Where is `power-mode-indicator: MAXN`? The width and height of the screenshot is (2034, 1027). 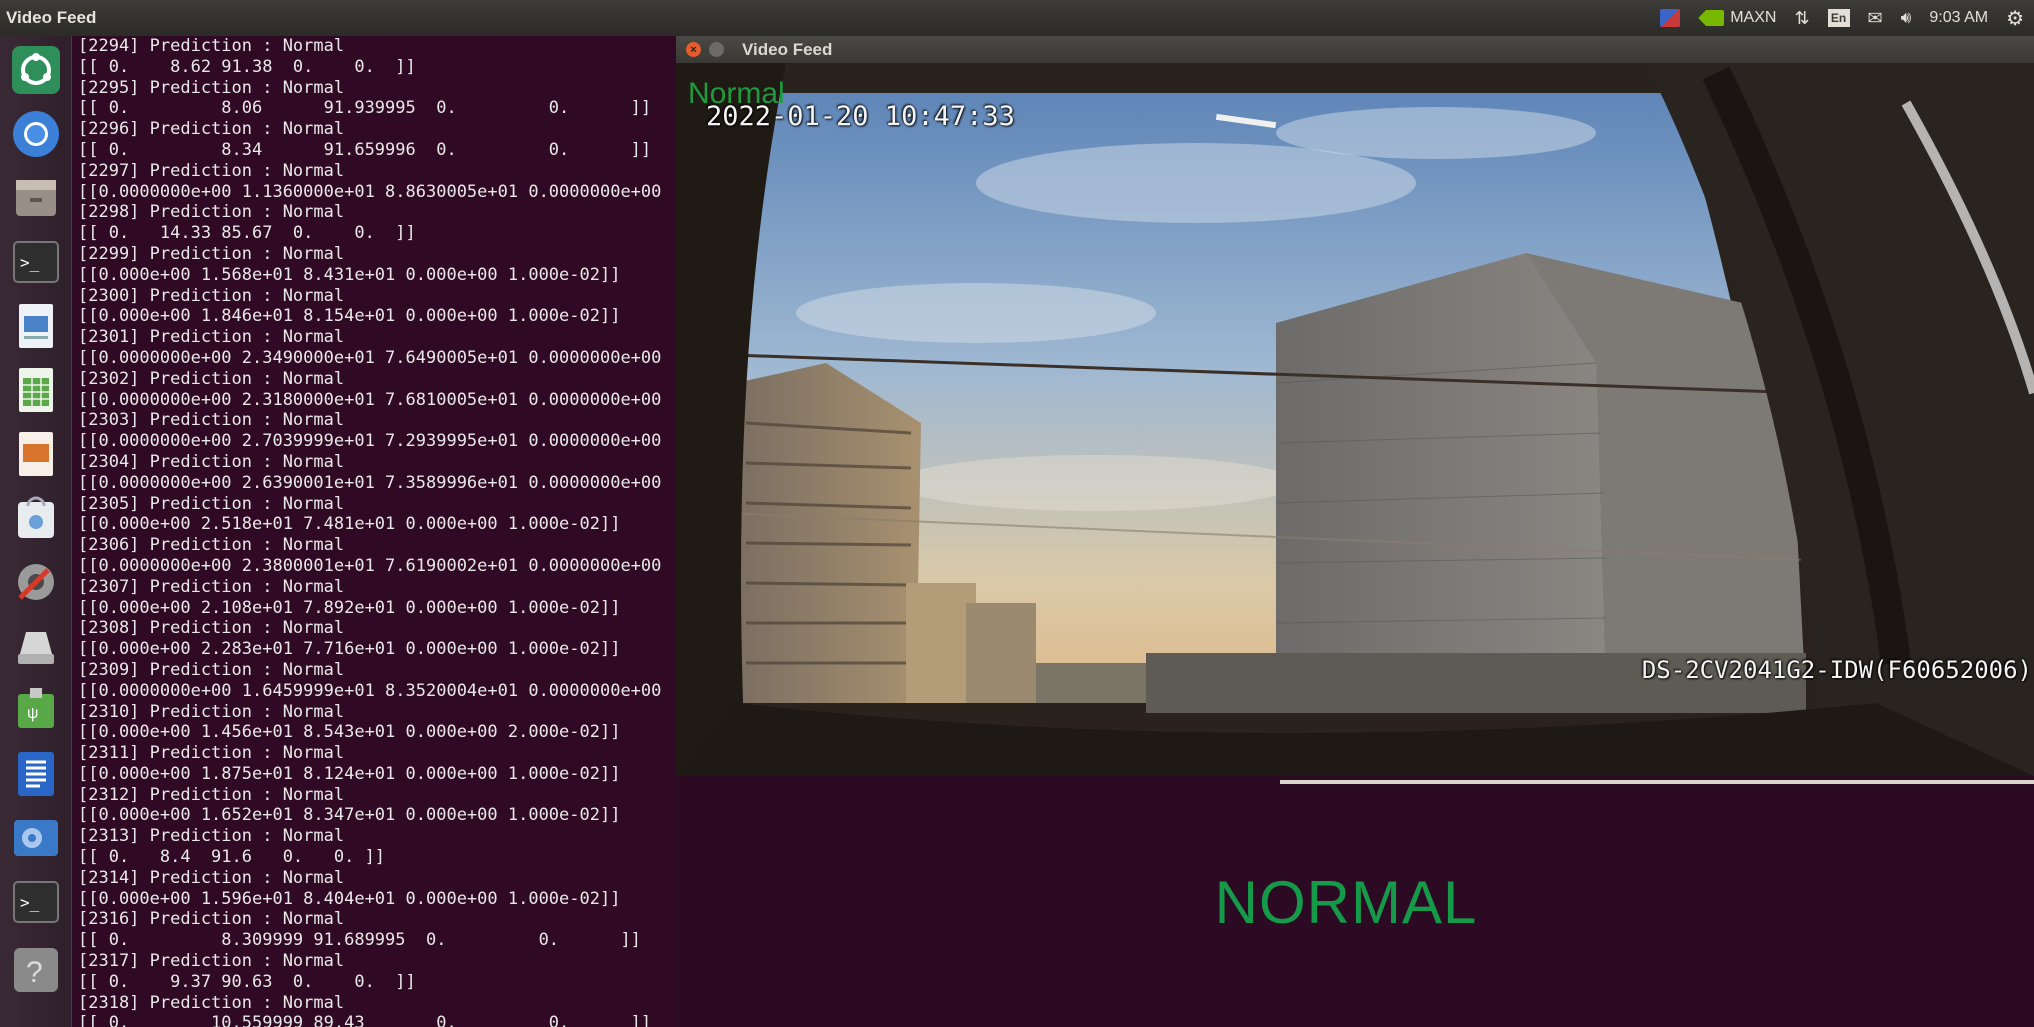 power-mode-indicator: MAXN is located at coordinates (1737, 18).